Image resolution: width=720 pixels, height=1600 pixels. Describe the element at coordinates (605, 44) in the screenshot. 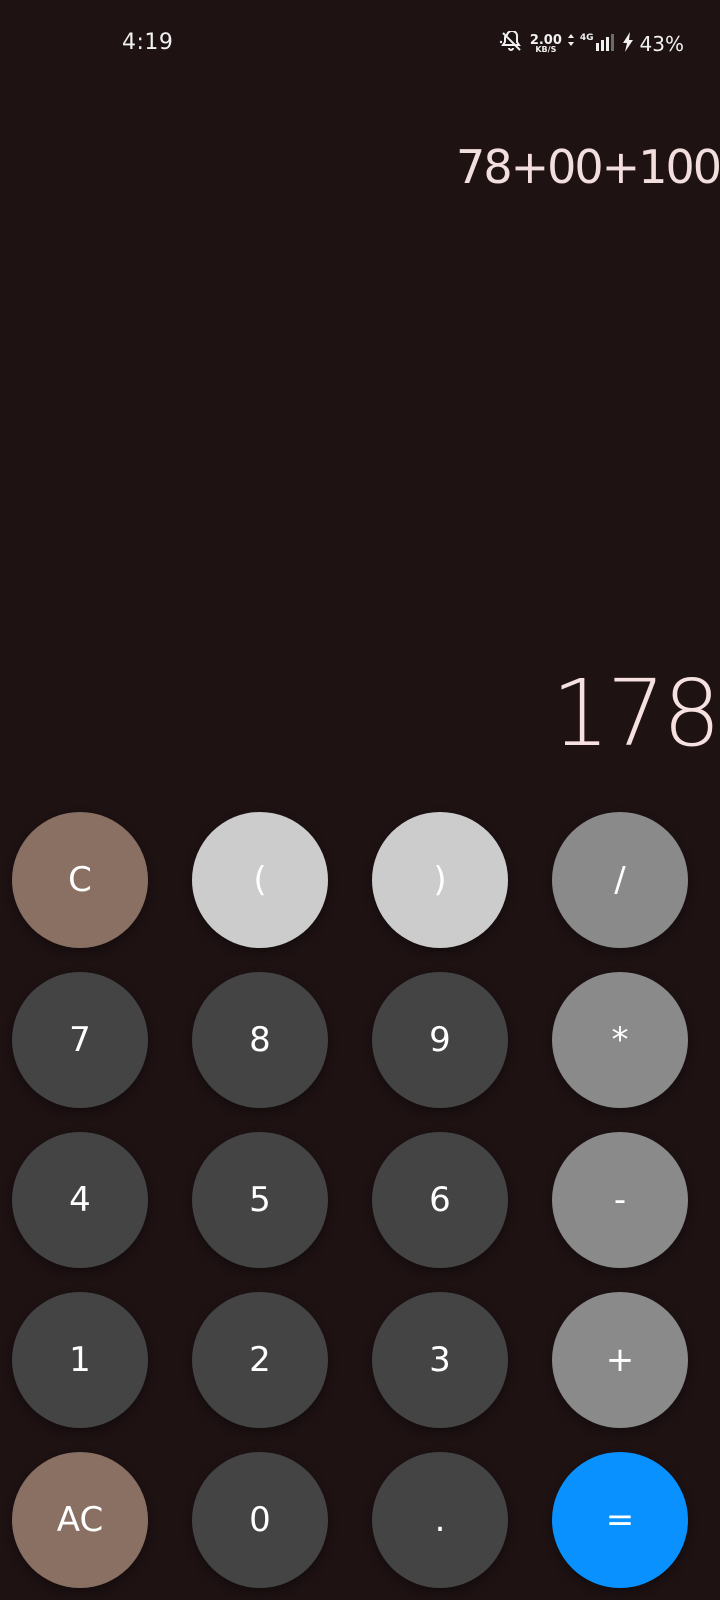

I see `signal-icon` at that location.